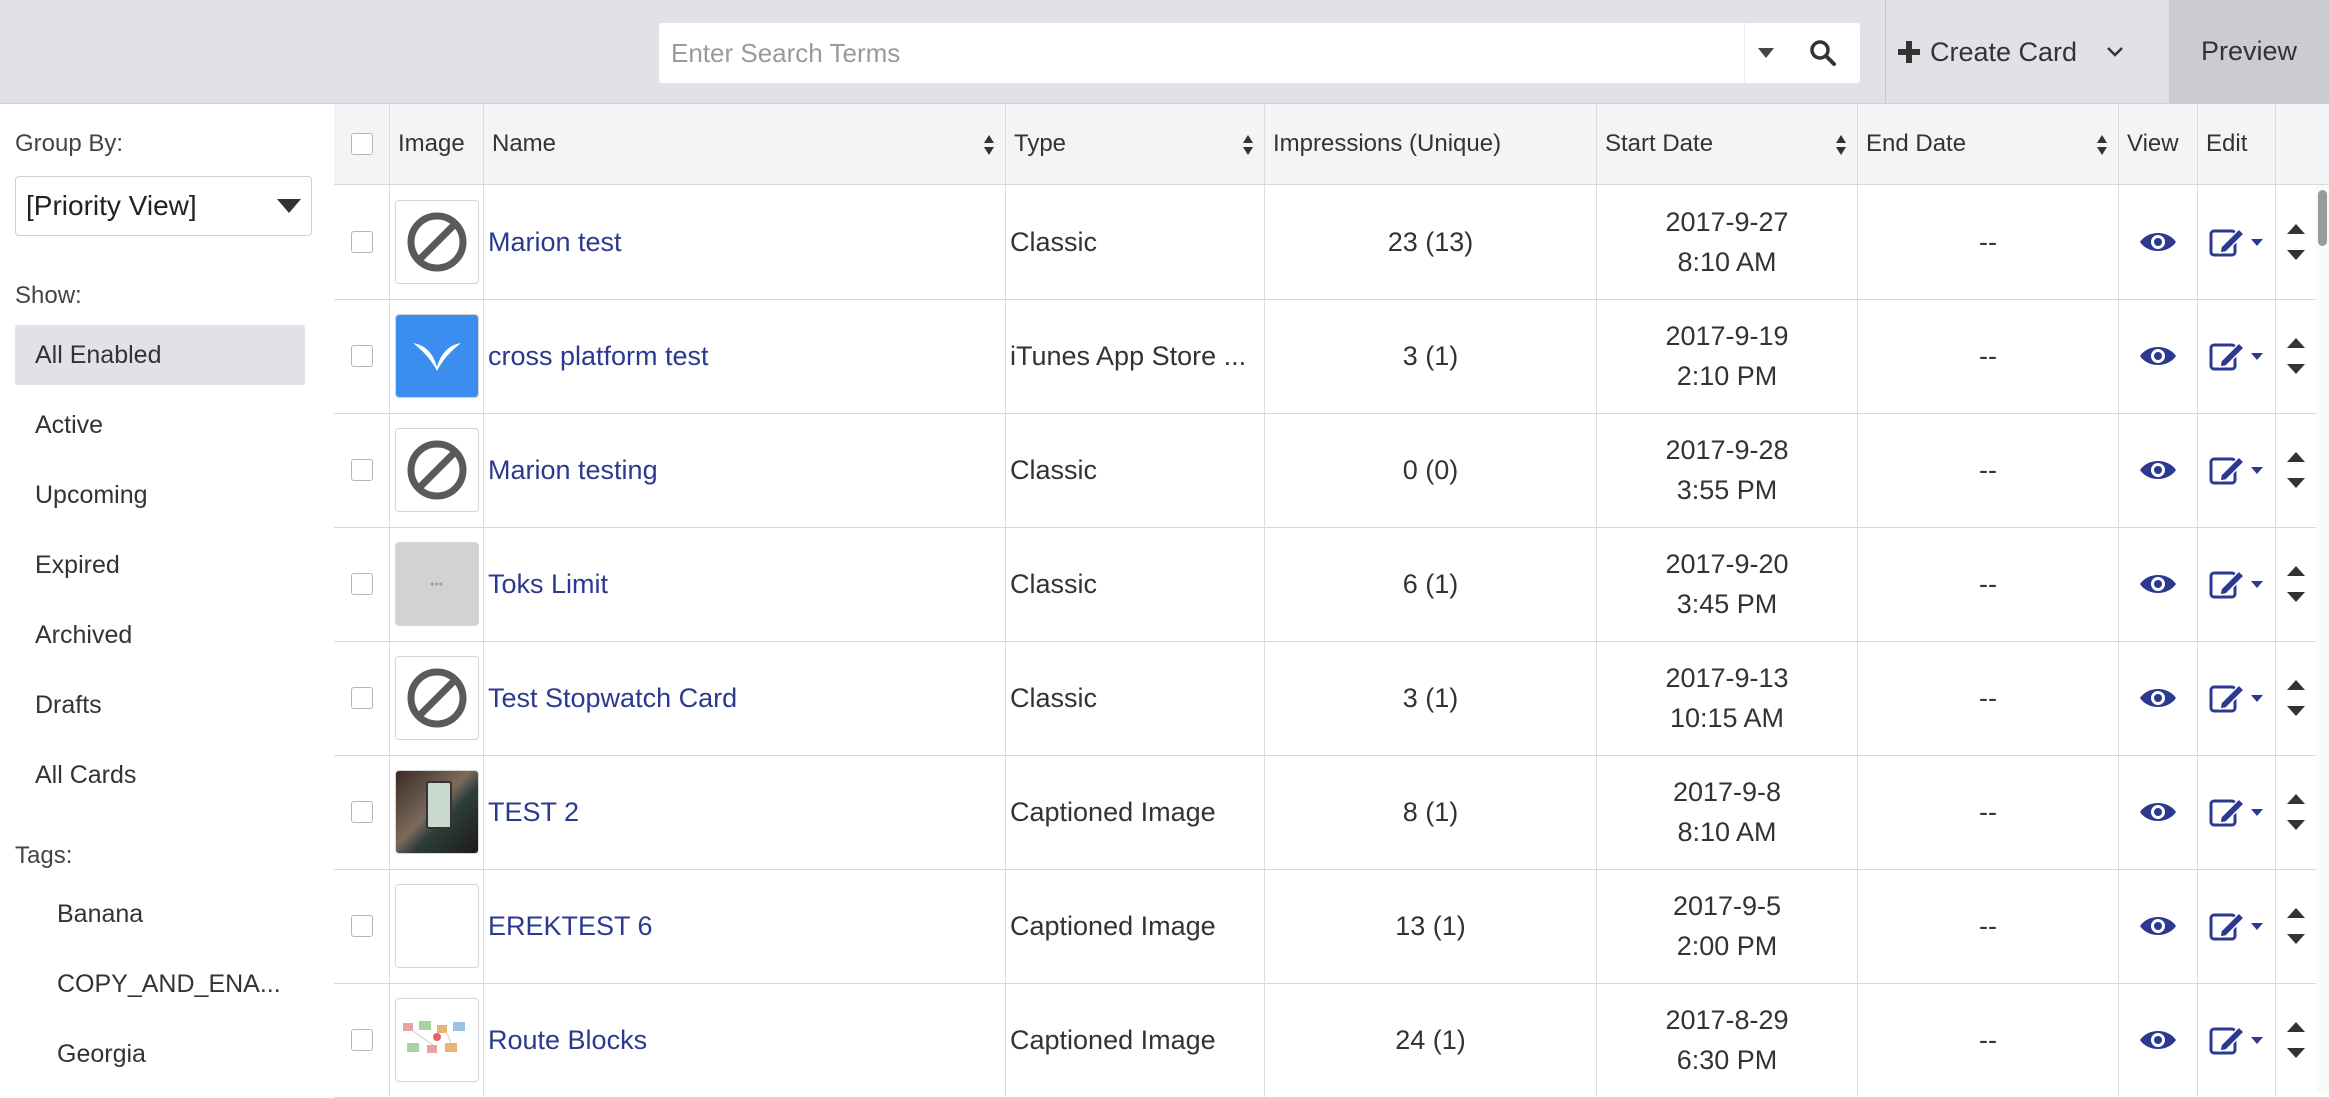  I want to click on preview-button: Preview, so click(2249, 51).